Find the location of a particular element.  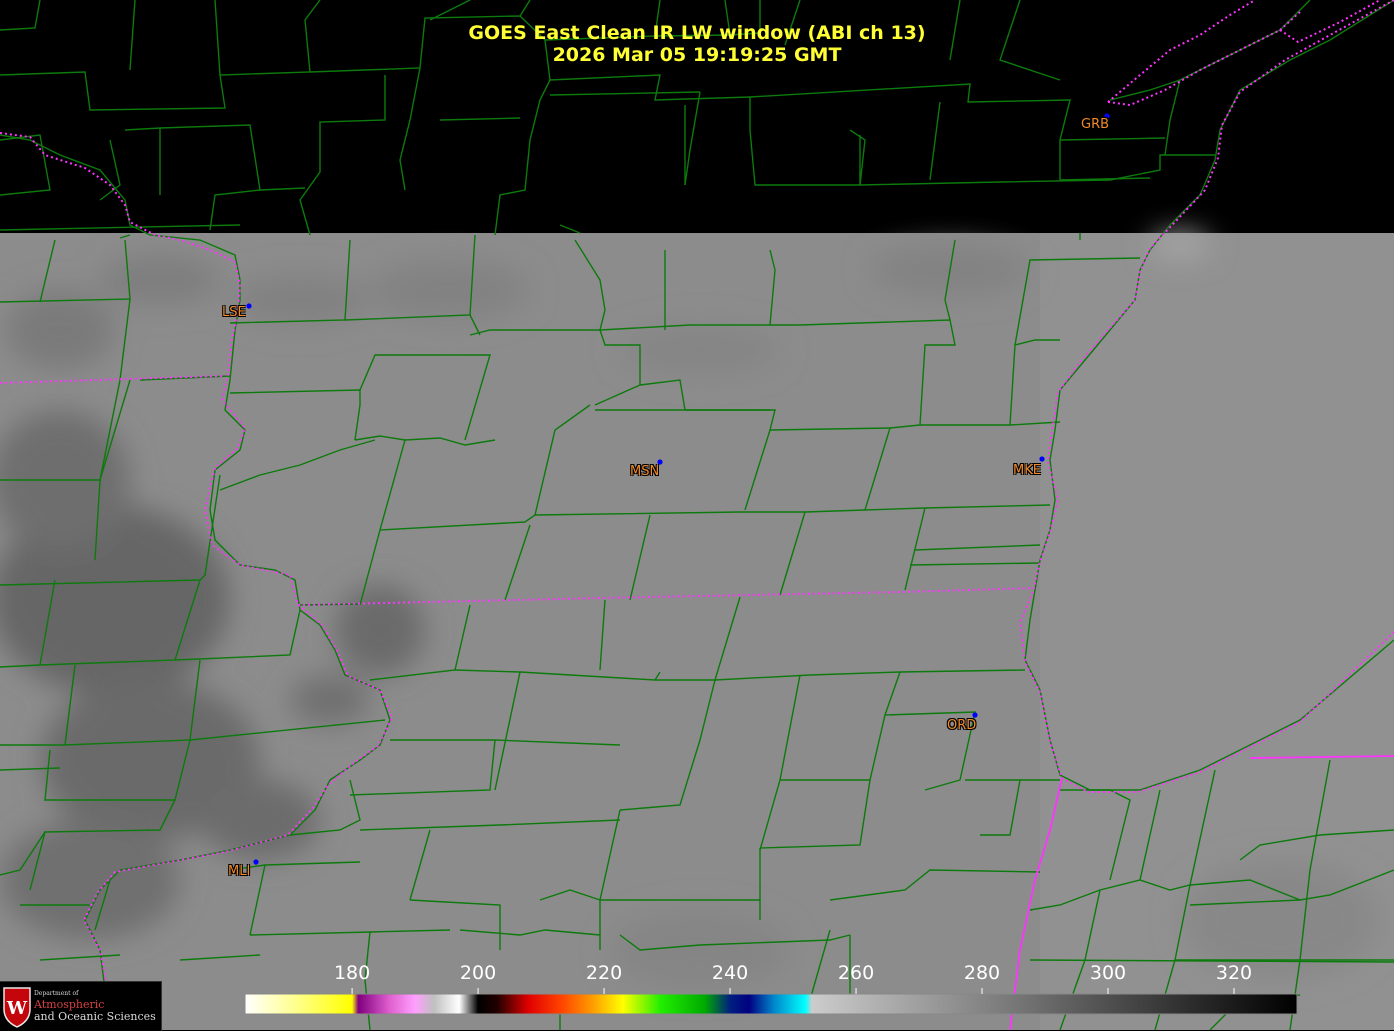

station-label-msn: MSN is located at coordinates (645, 471).